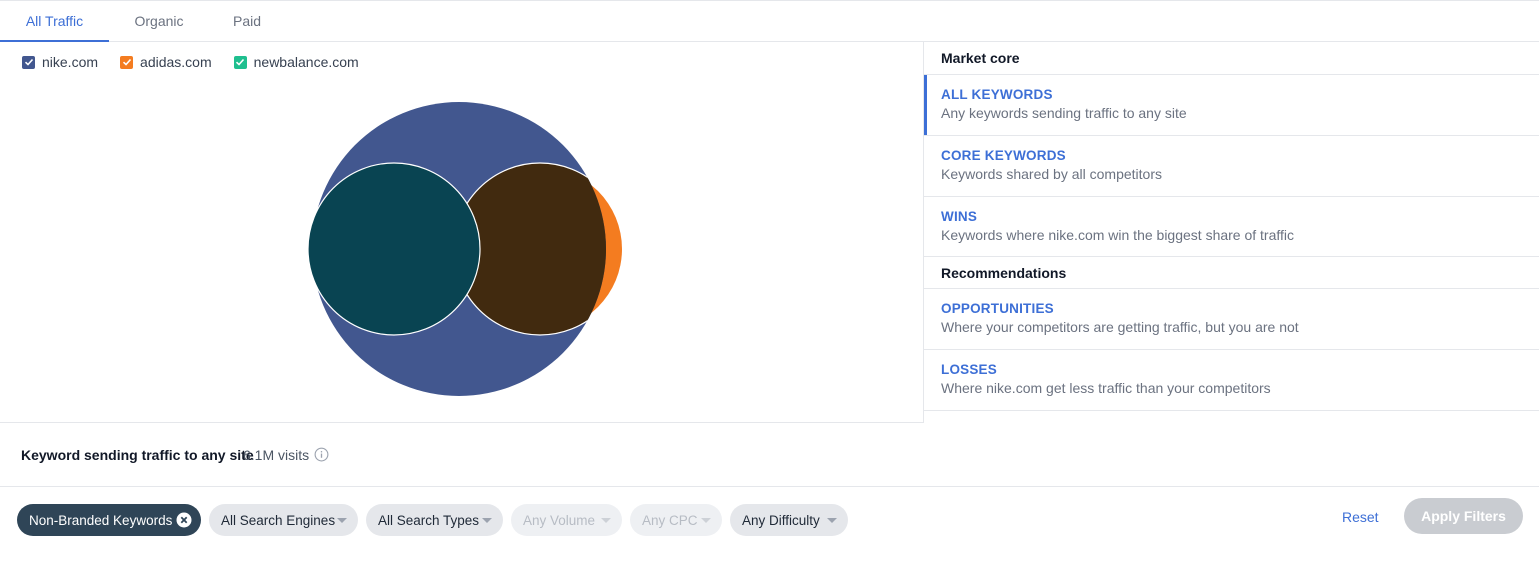  I want to click on tab-organic: Organic, so click(159, 21).